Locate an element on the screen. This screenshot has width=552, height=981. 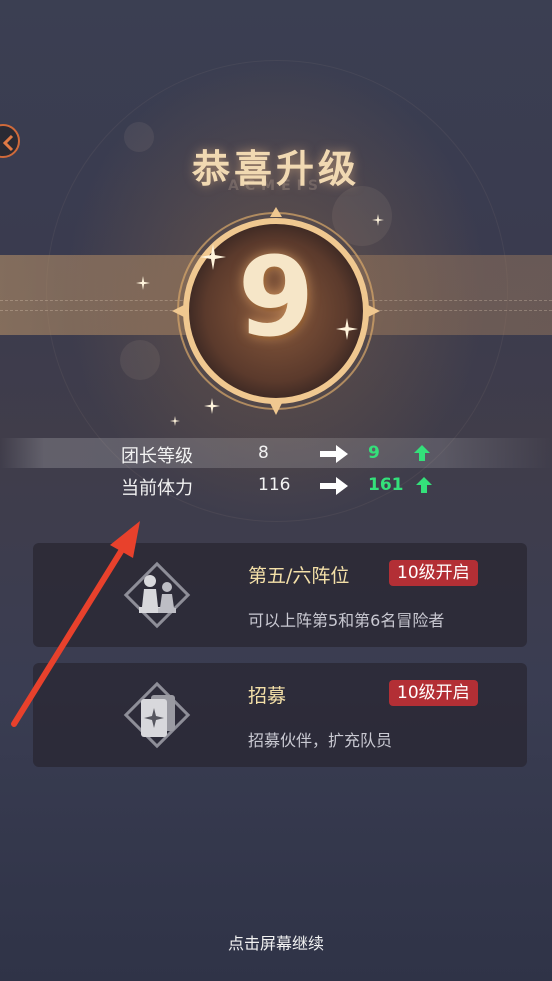
annotation-arrow is located at coordinates (75, 624).